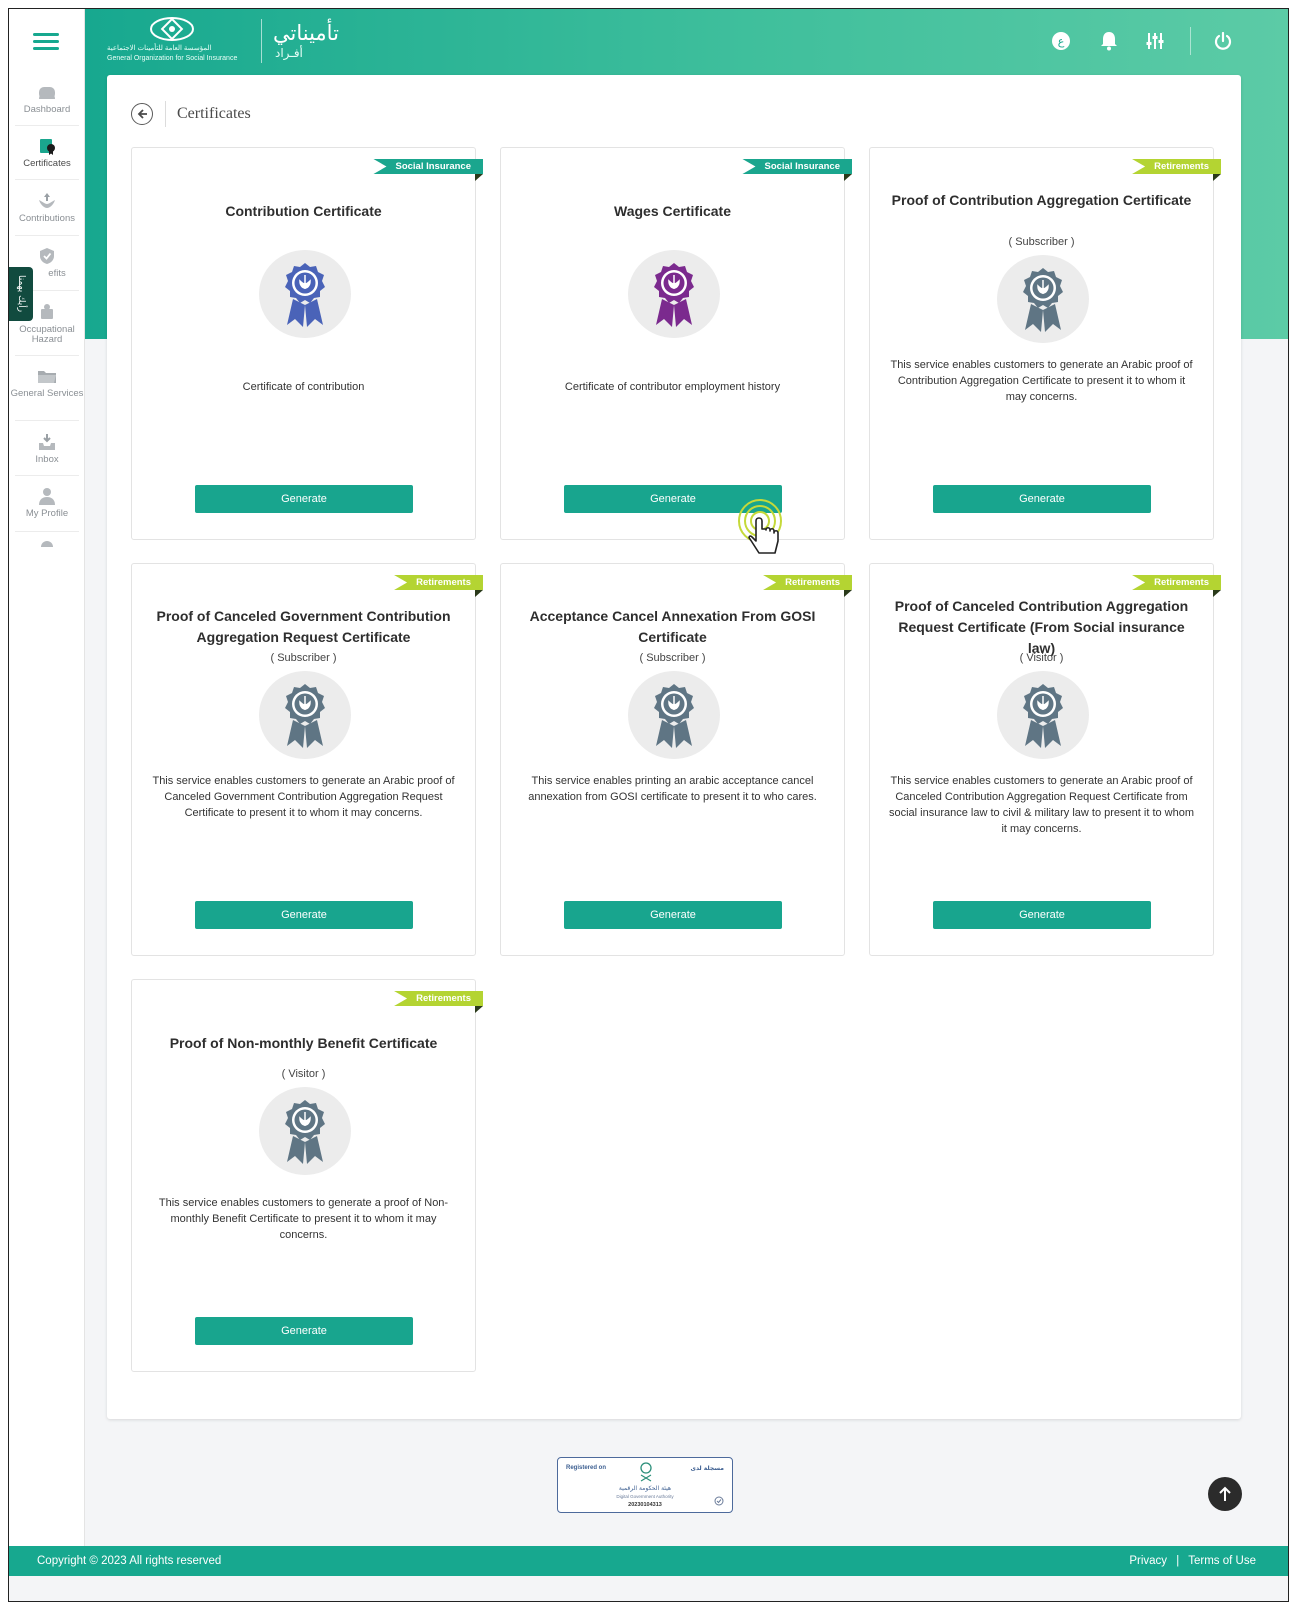  What do you see at coordinates (1190, 41) in the screenshot?
I see `header-divider` at bounding box center [1190, 41].